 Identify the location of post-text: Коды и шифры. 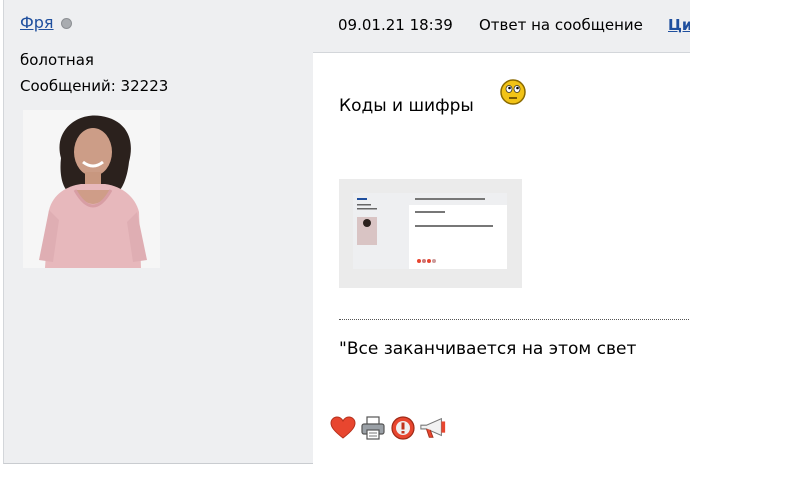
(406, 106).